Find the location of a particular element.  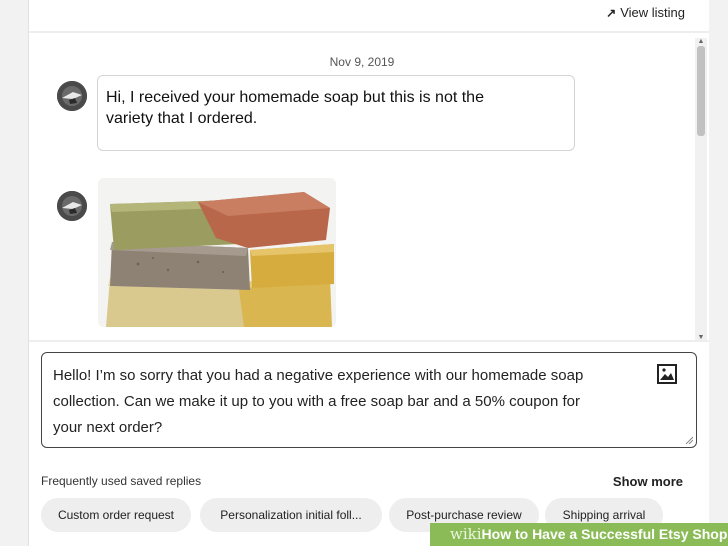

show-more-button: Show more is located at coordinates (648, 481).